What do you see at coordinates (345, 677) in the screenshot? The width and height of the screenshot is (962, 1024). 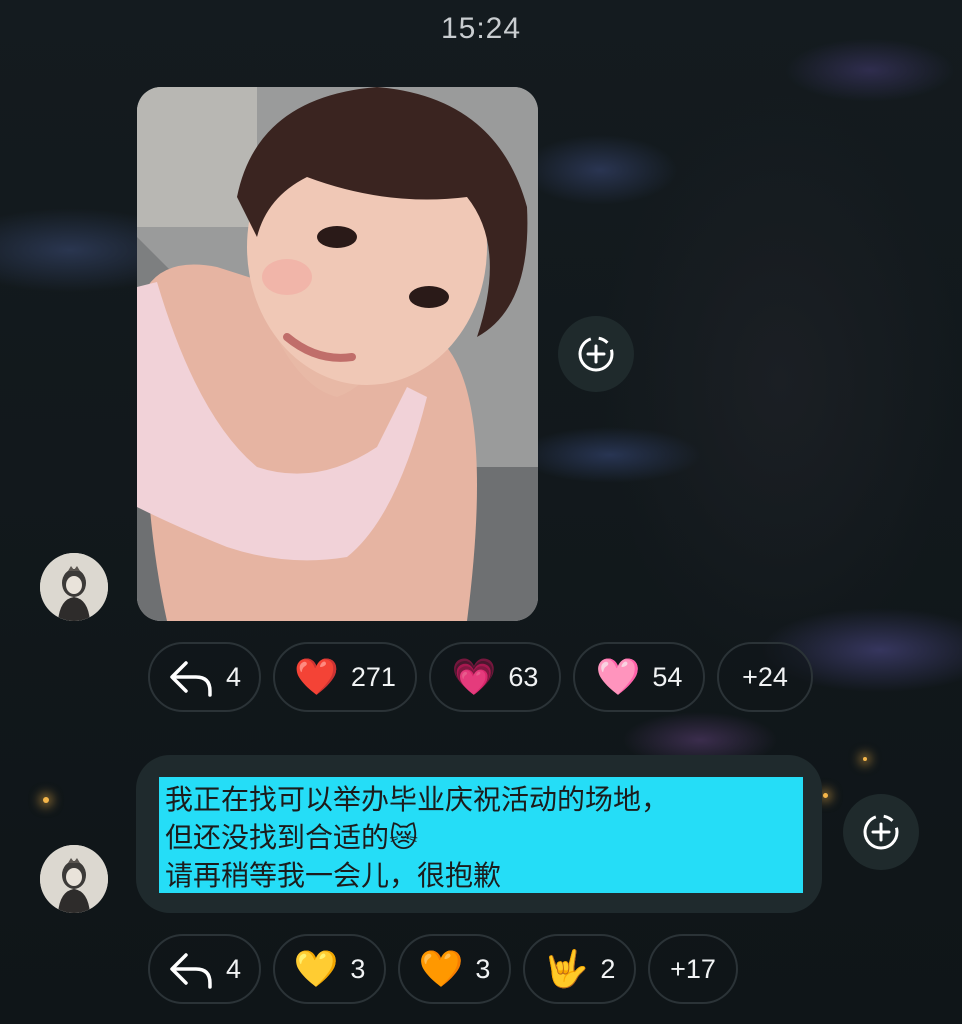 I see `reaction-red-heart: ❤️ 271` at bounding box center [345, 677].